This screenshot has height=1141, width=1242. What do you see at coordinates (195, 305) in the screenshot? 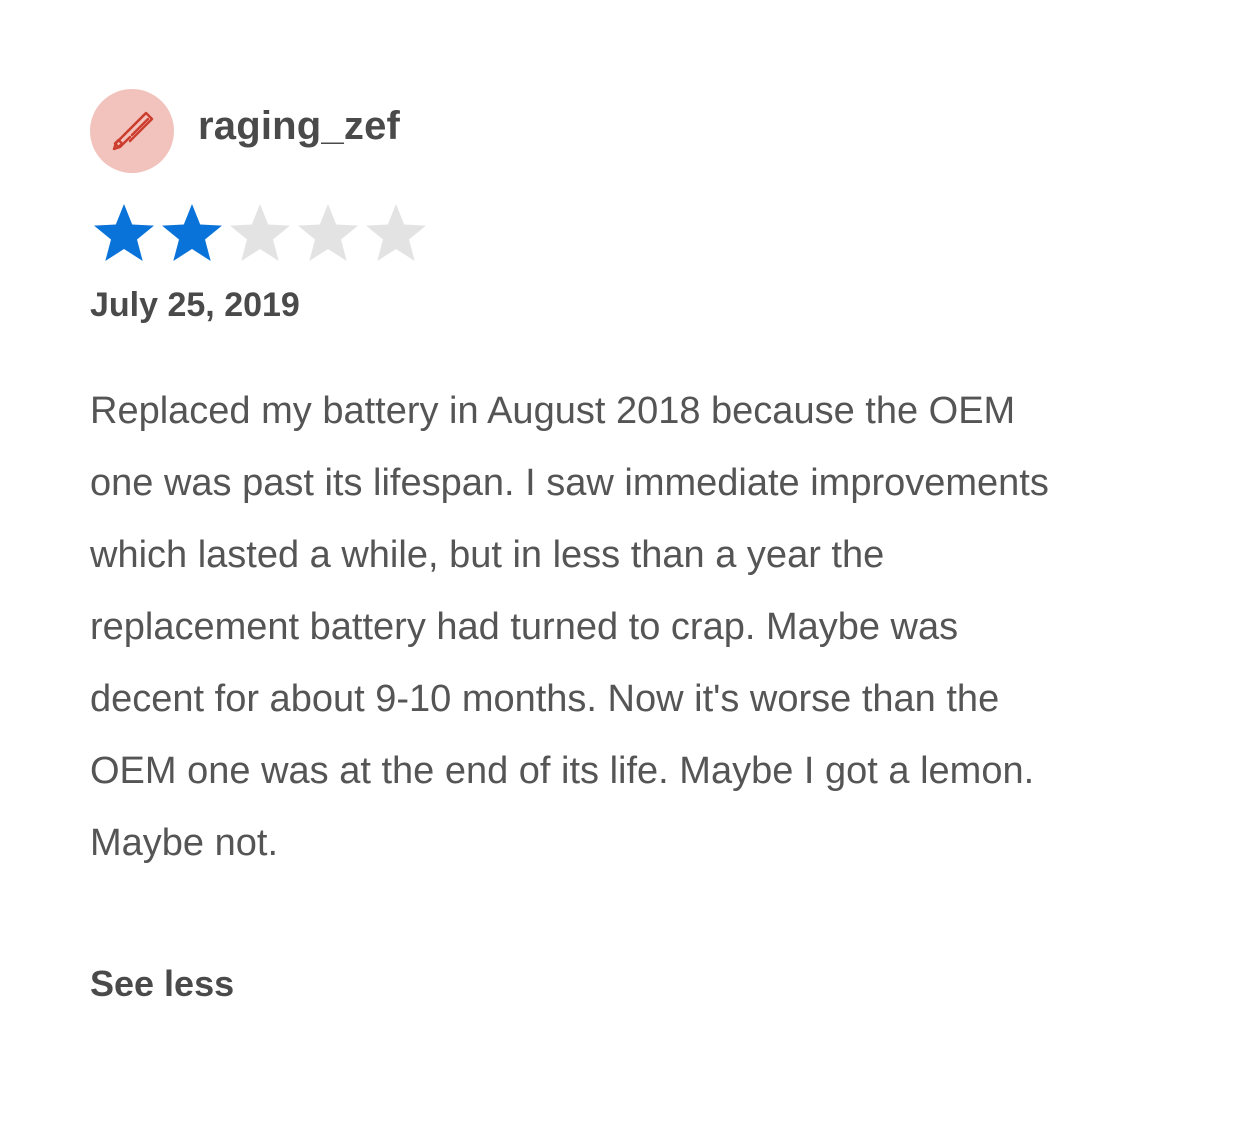
I see `review-date: July 25, 2019` at bounding box center [195, 305].